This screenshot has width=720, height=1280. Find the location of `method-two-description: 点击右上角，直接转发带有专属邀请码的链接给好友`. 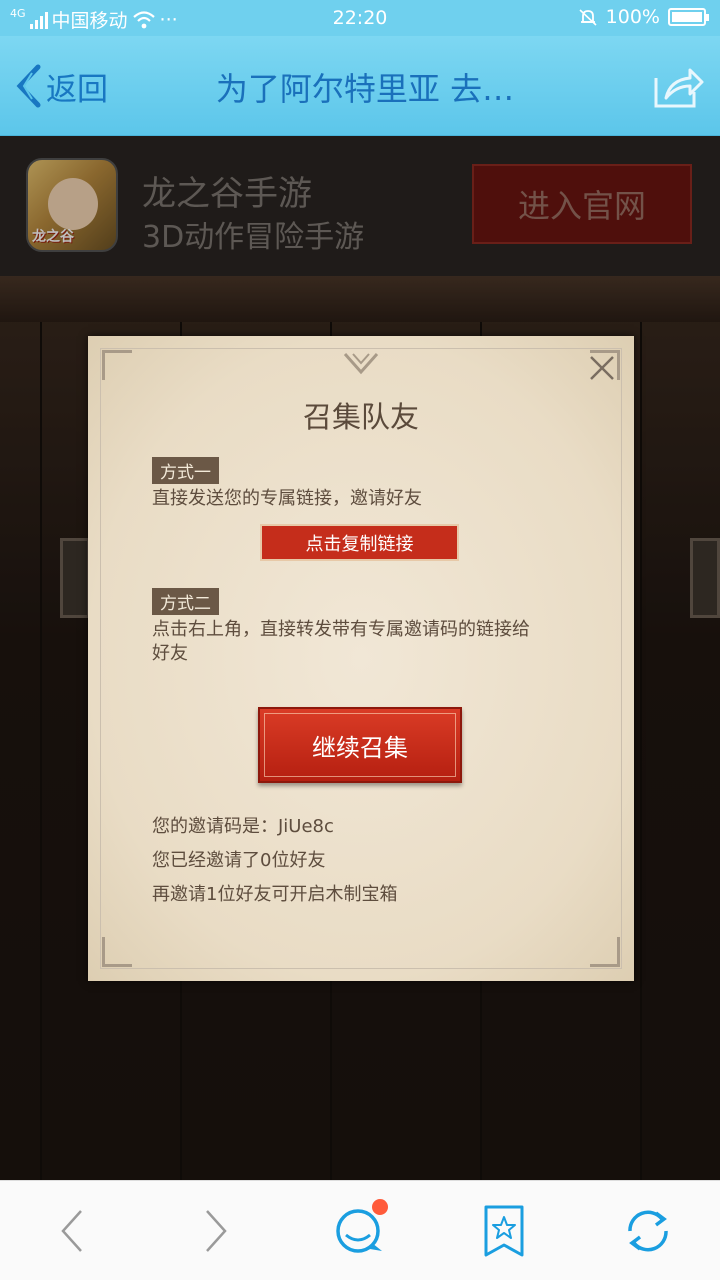

method-two-description: 点击右上角，直接转发带有专属邀请码的链接给好友 is located at coordinates (341, 641).